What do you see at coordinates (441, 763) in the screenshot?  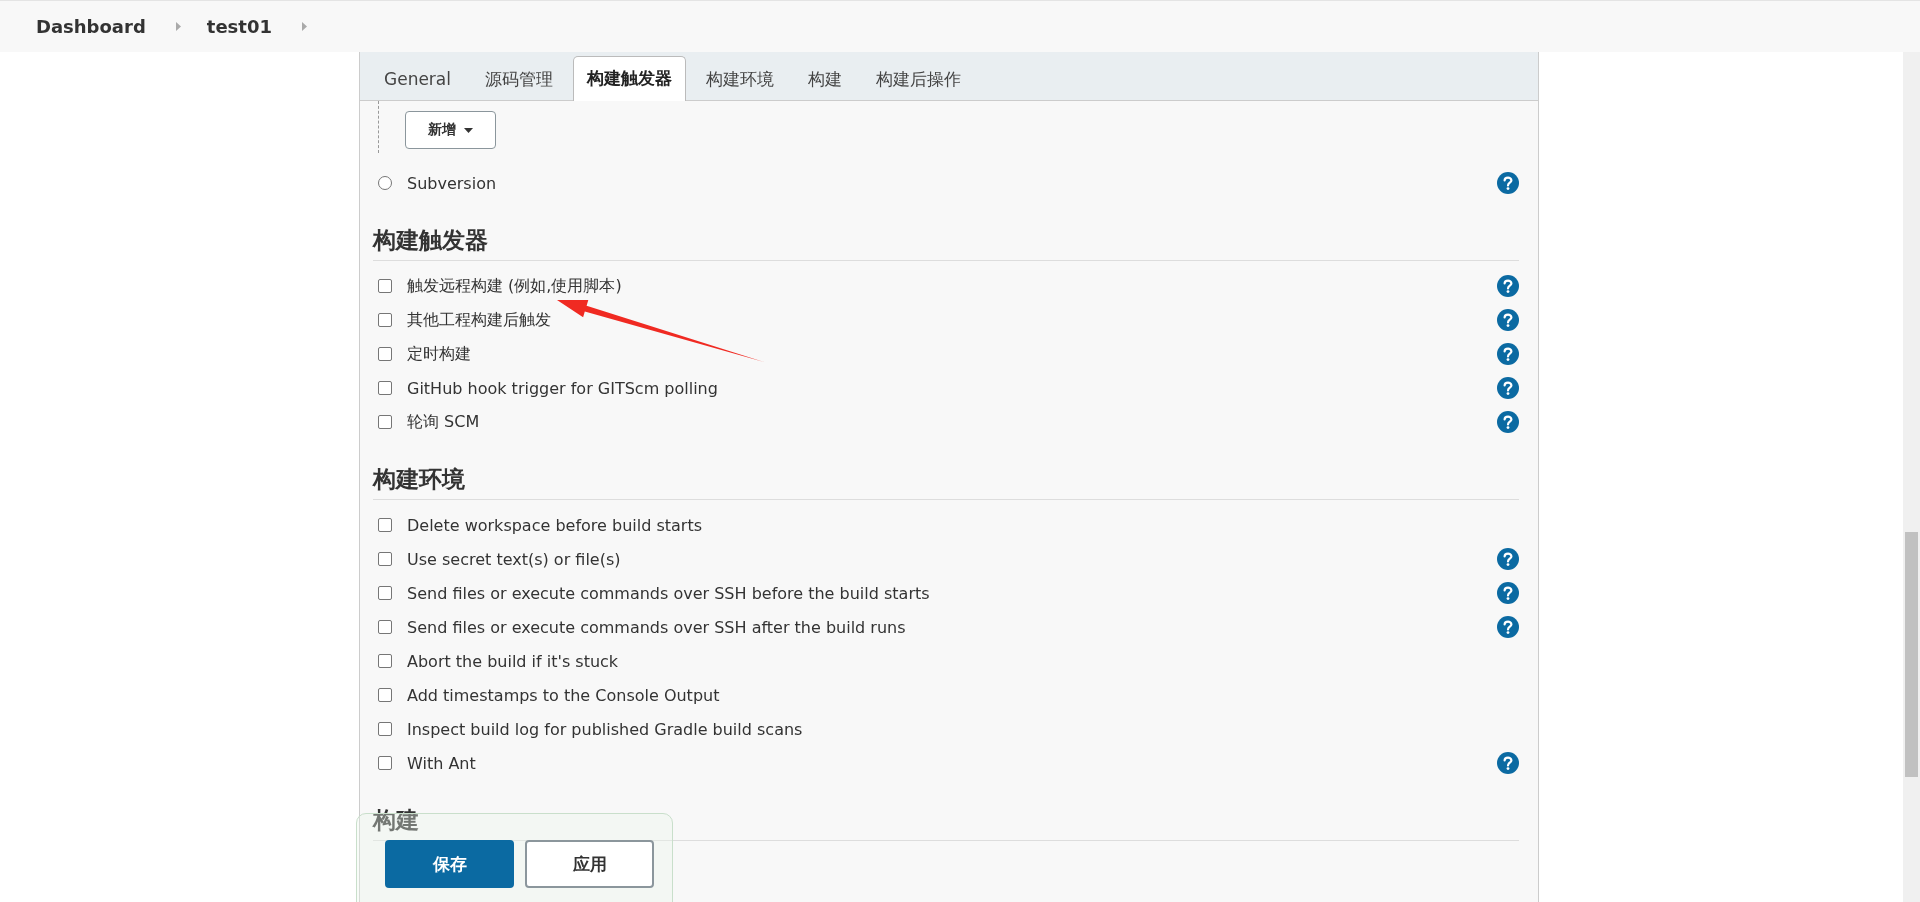 I see `checkbox-label: With Ant` at bounding box center [441, 763].